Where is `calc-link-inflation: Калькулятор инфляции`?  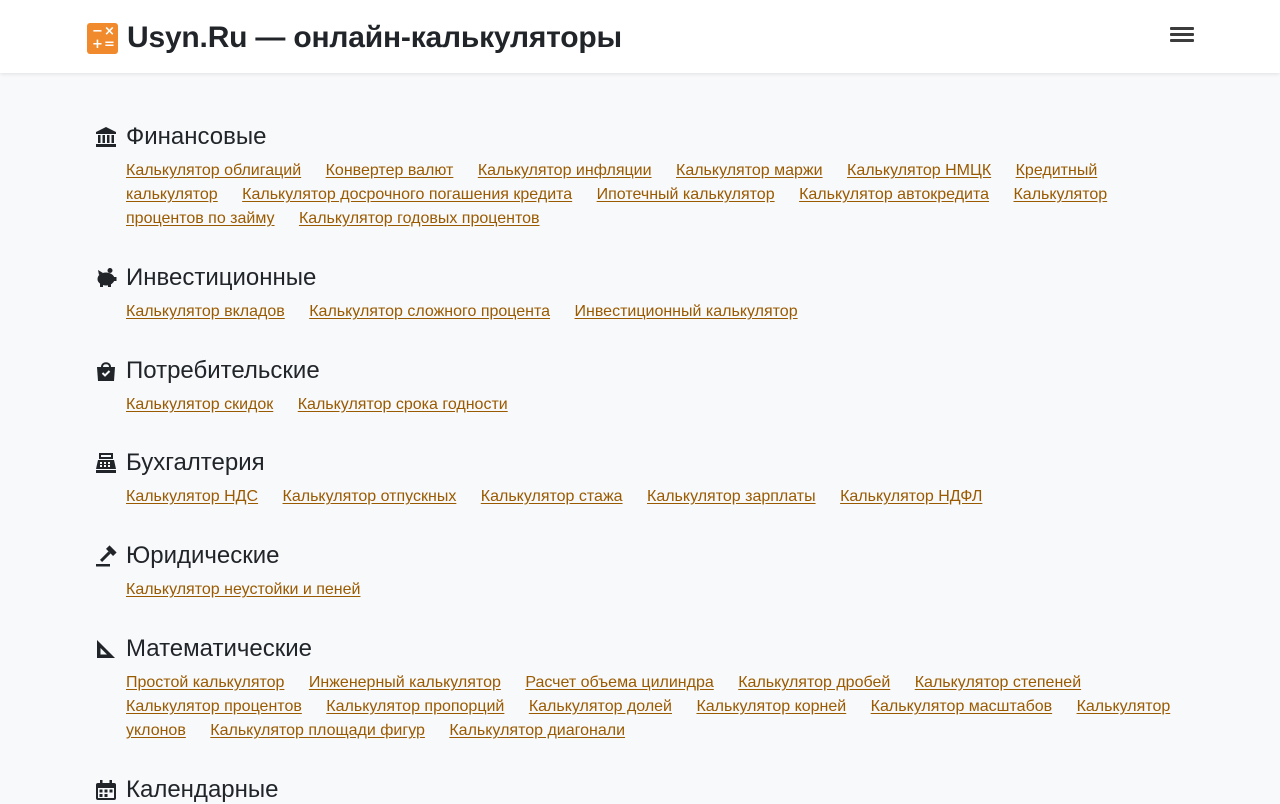
calc-link-inflation: Калькулятор инфляции is located at coordinates (565, 170).